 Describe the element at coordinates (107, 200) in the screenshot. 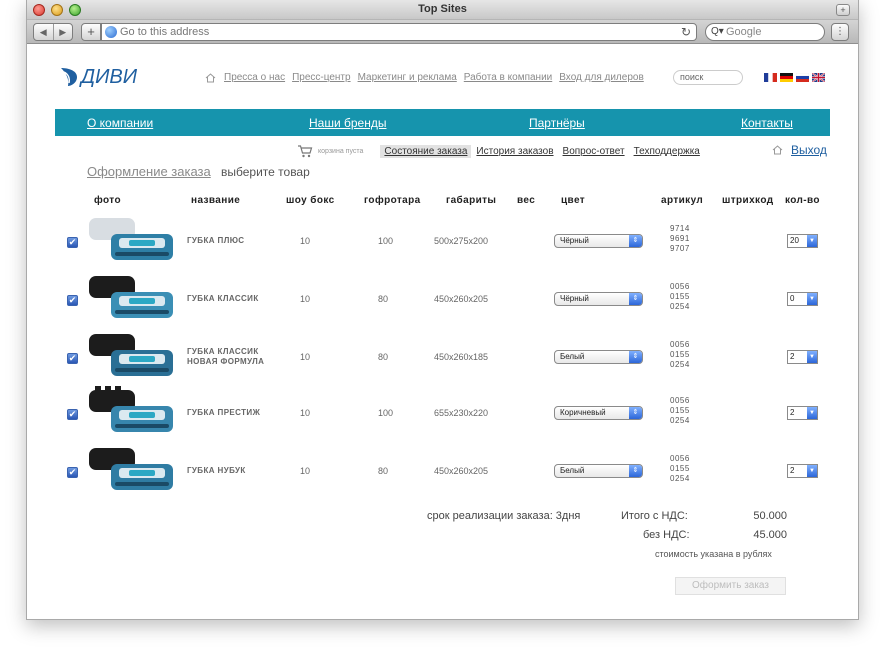

I see `col-photo: фото` at that location.